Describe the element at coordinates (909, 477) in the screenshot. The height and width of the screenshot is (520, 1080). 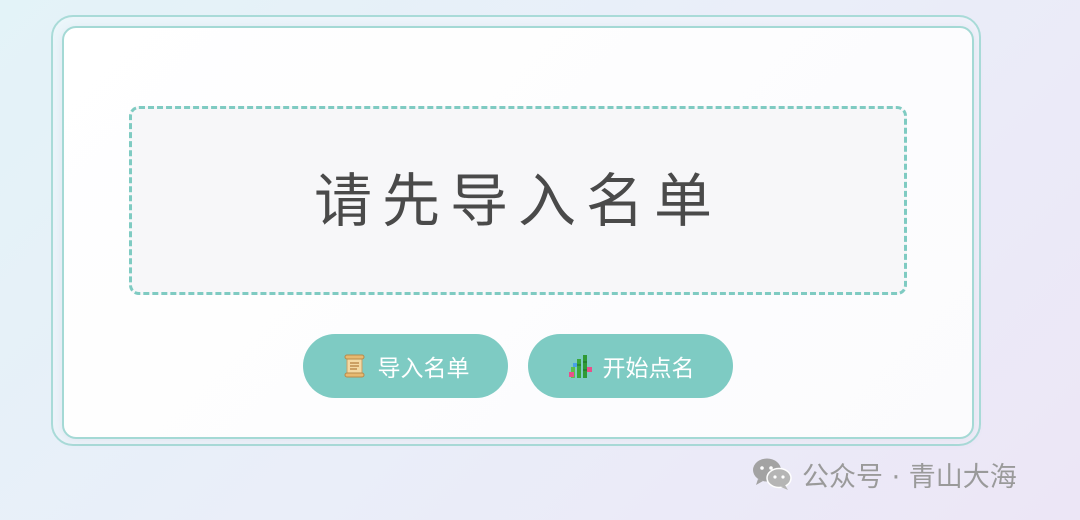
I see `watermark-text: 公众号 · 青山大海` at that location.